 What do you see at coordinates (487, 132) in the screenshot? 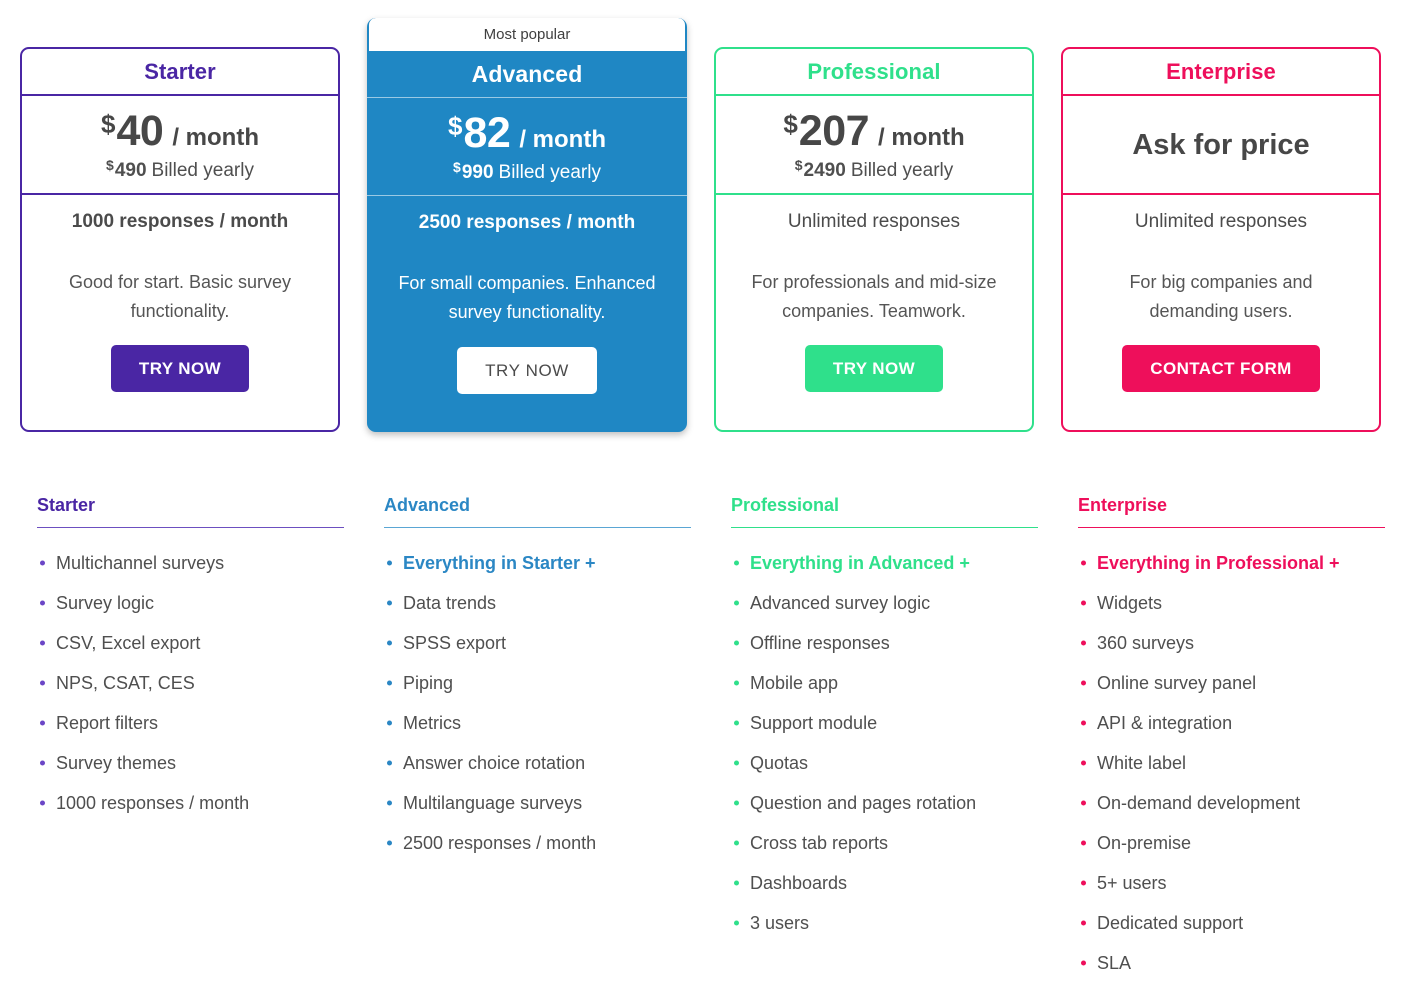
I see `price-amount: 82` at bounding box center [487, 132].